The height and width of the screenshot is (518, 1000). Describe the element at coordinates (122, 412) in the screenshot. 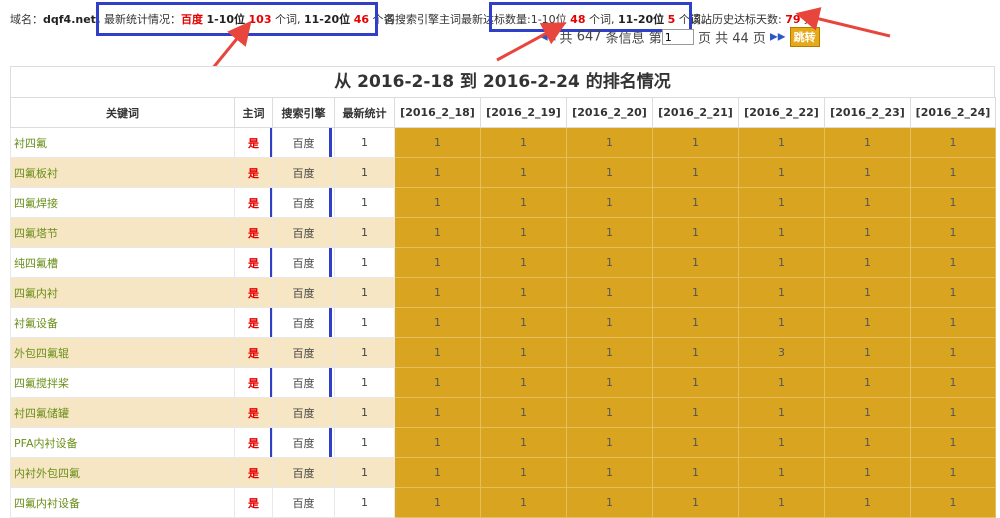

I see `keyword-cell: 衬四氟储罐` at that location.